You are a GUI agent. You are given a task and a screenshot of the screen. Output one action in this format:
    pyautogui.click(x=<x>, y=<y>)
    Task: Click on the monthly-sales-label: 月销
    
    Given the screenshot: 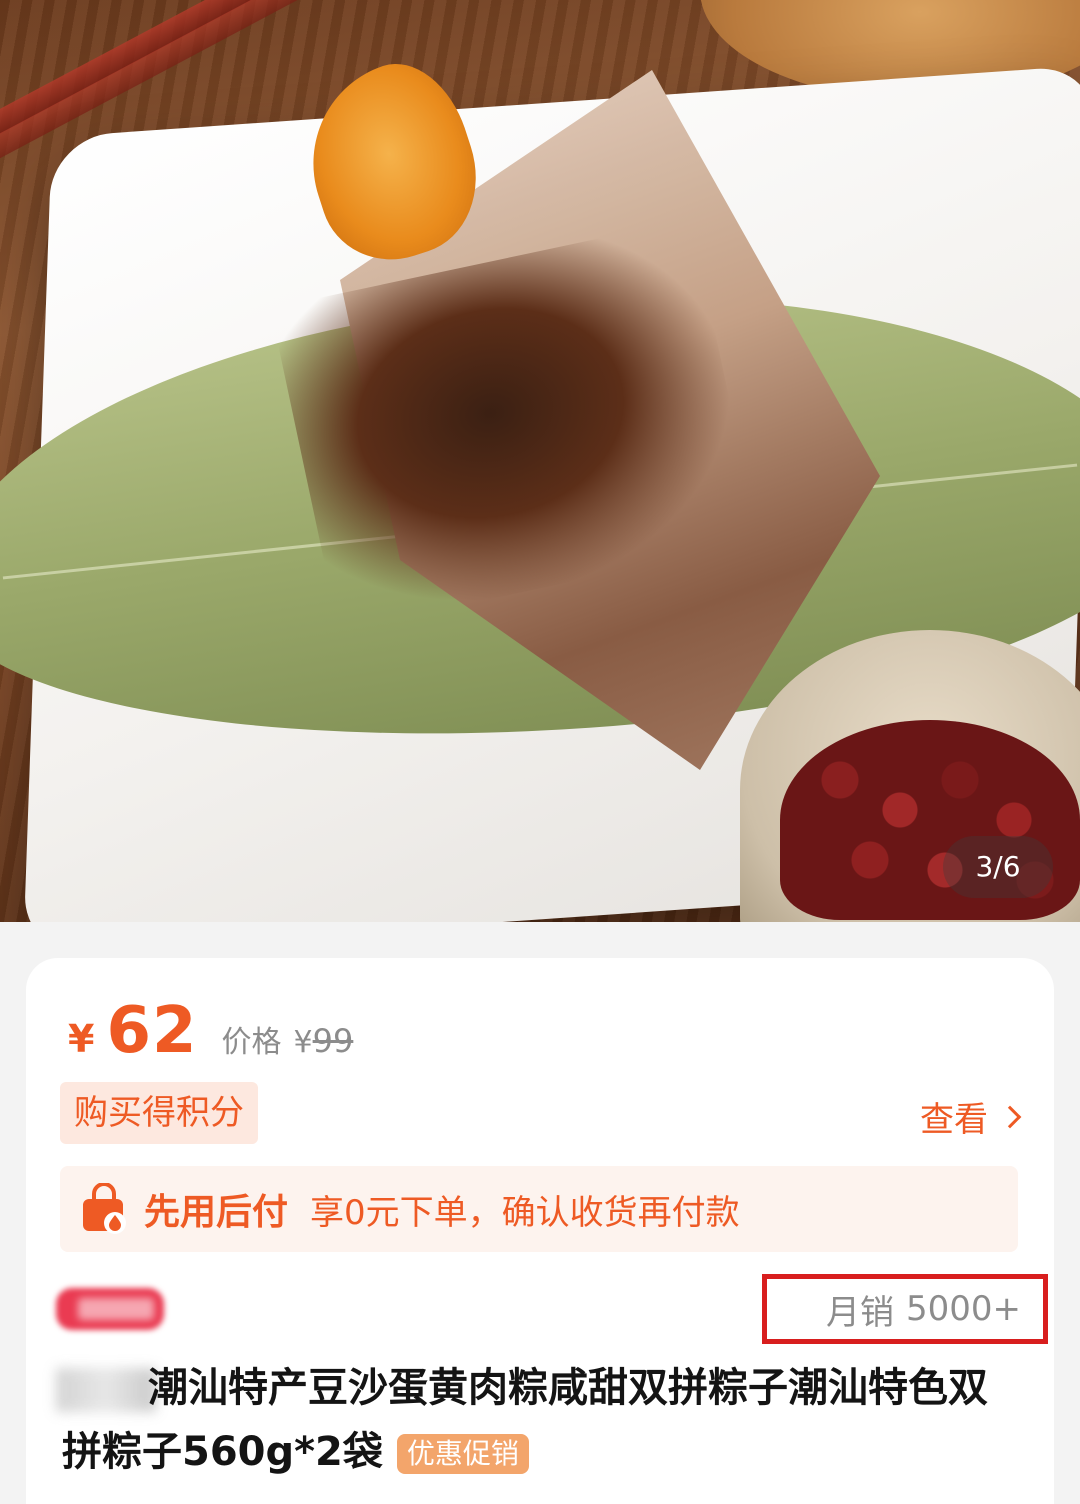 What is the action you would take?
    pyautogui.click(x=859, y=1312)
    